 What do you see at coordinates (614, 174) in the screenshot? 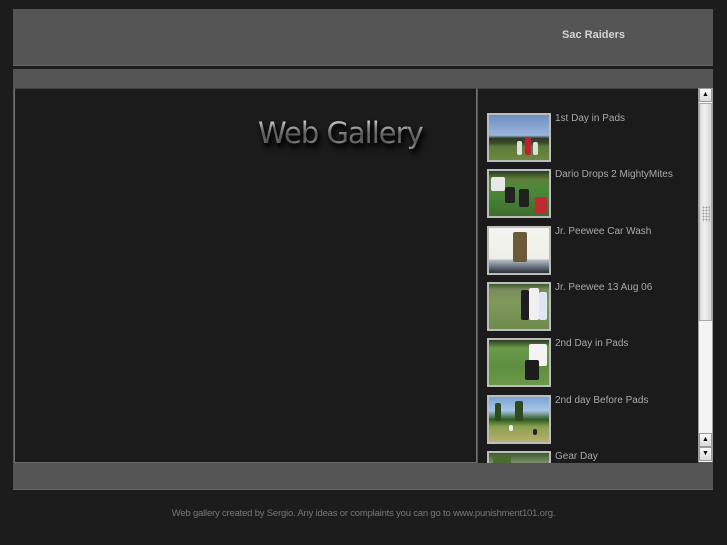
I see `album-label: Dario Drops 2 MightyMites` at bounding box center [614, 174].